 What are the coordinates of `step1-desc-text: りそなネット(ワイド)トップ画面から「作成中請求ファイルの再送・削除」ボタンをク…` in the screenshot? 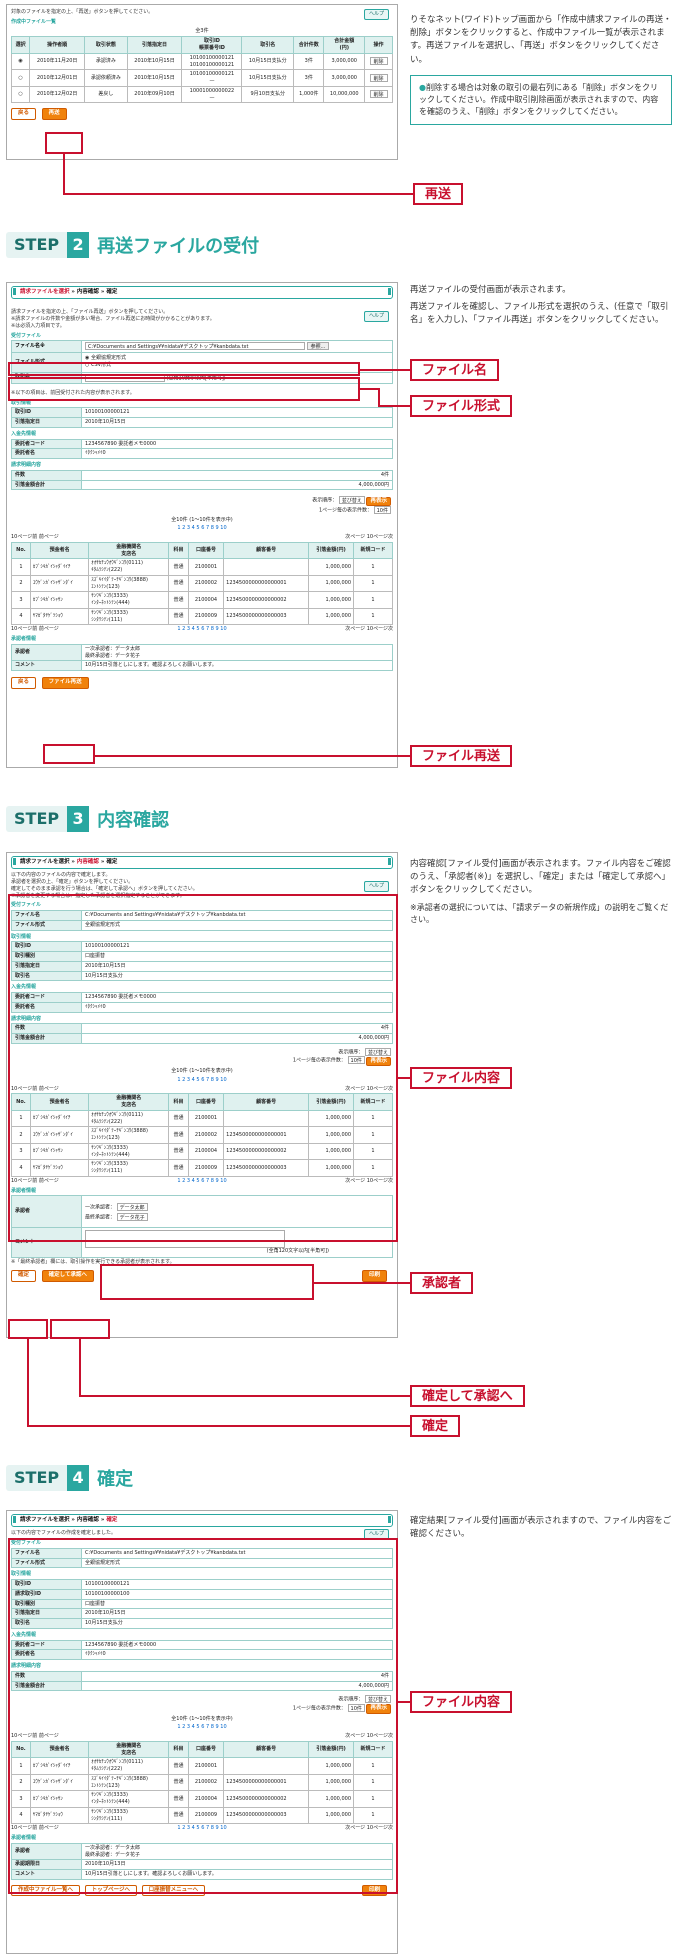 It's located at (541, 40).